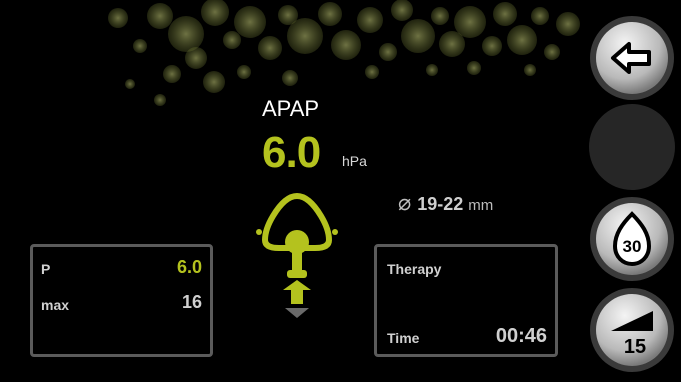 The image size is (681, 382). Describe the element at coordinates (297, 255) in the screenshot. I see `mask-icon` at that location.